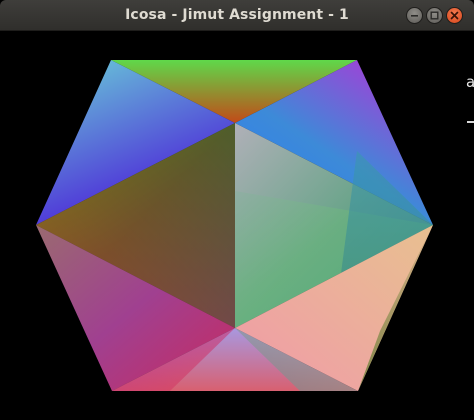 This screenshot has height=420, width=474. Describe the element at coordinates (470, 82) in the screenshot. I see `background-window-text: a` at that location.